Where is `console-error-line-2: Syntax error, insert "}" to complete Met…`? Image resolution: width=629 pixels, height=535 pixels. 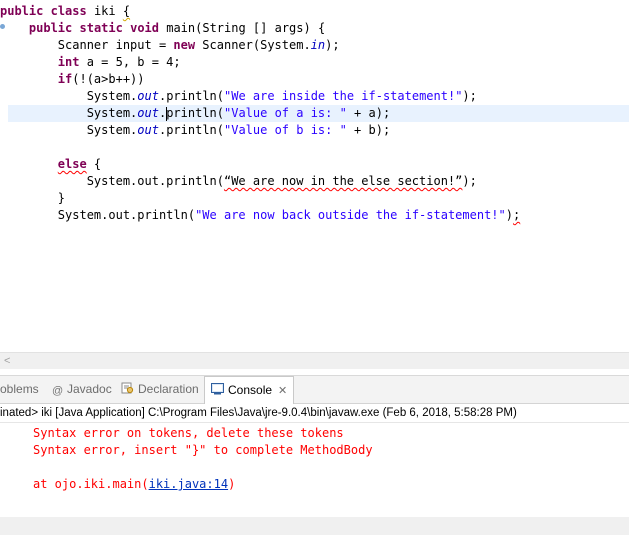 console-error-line-2: Syntax error, insert "}" to complete Met… is located at coordinates (203, 450).